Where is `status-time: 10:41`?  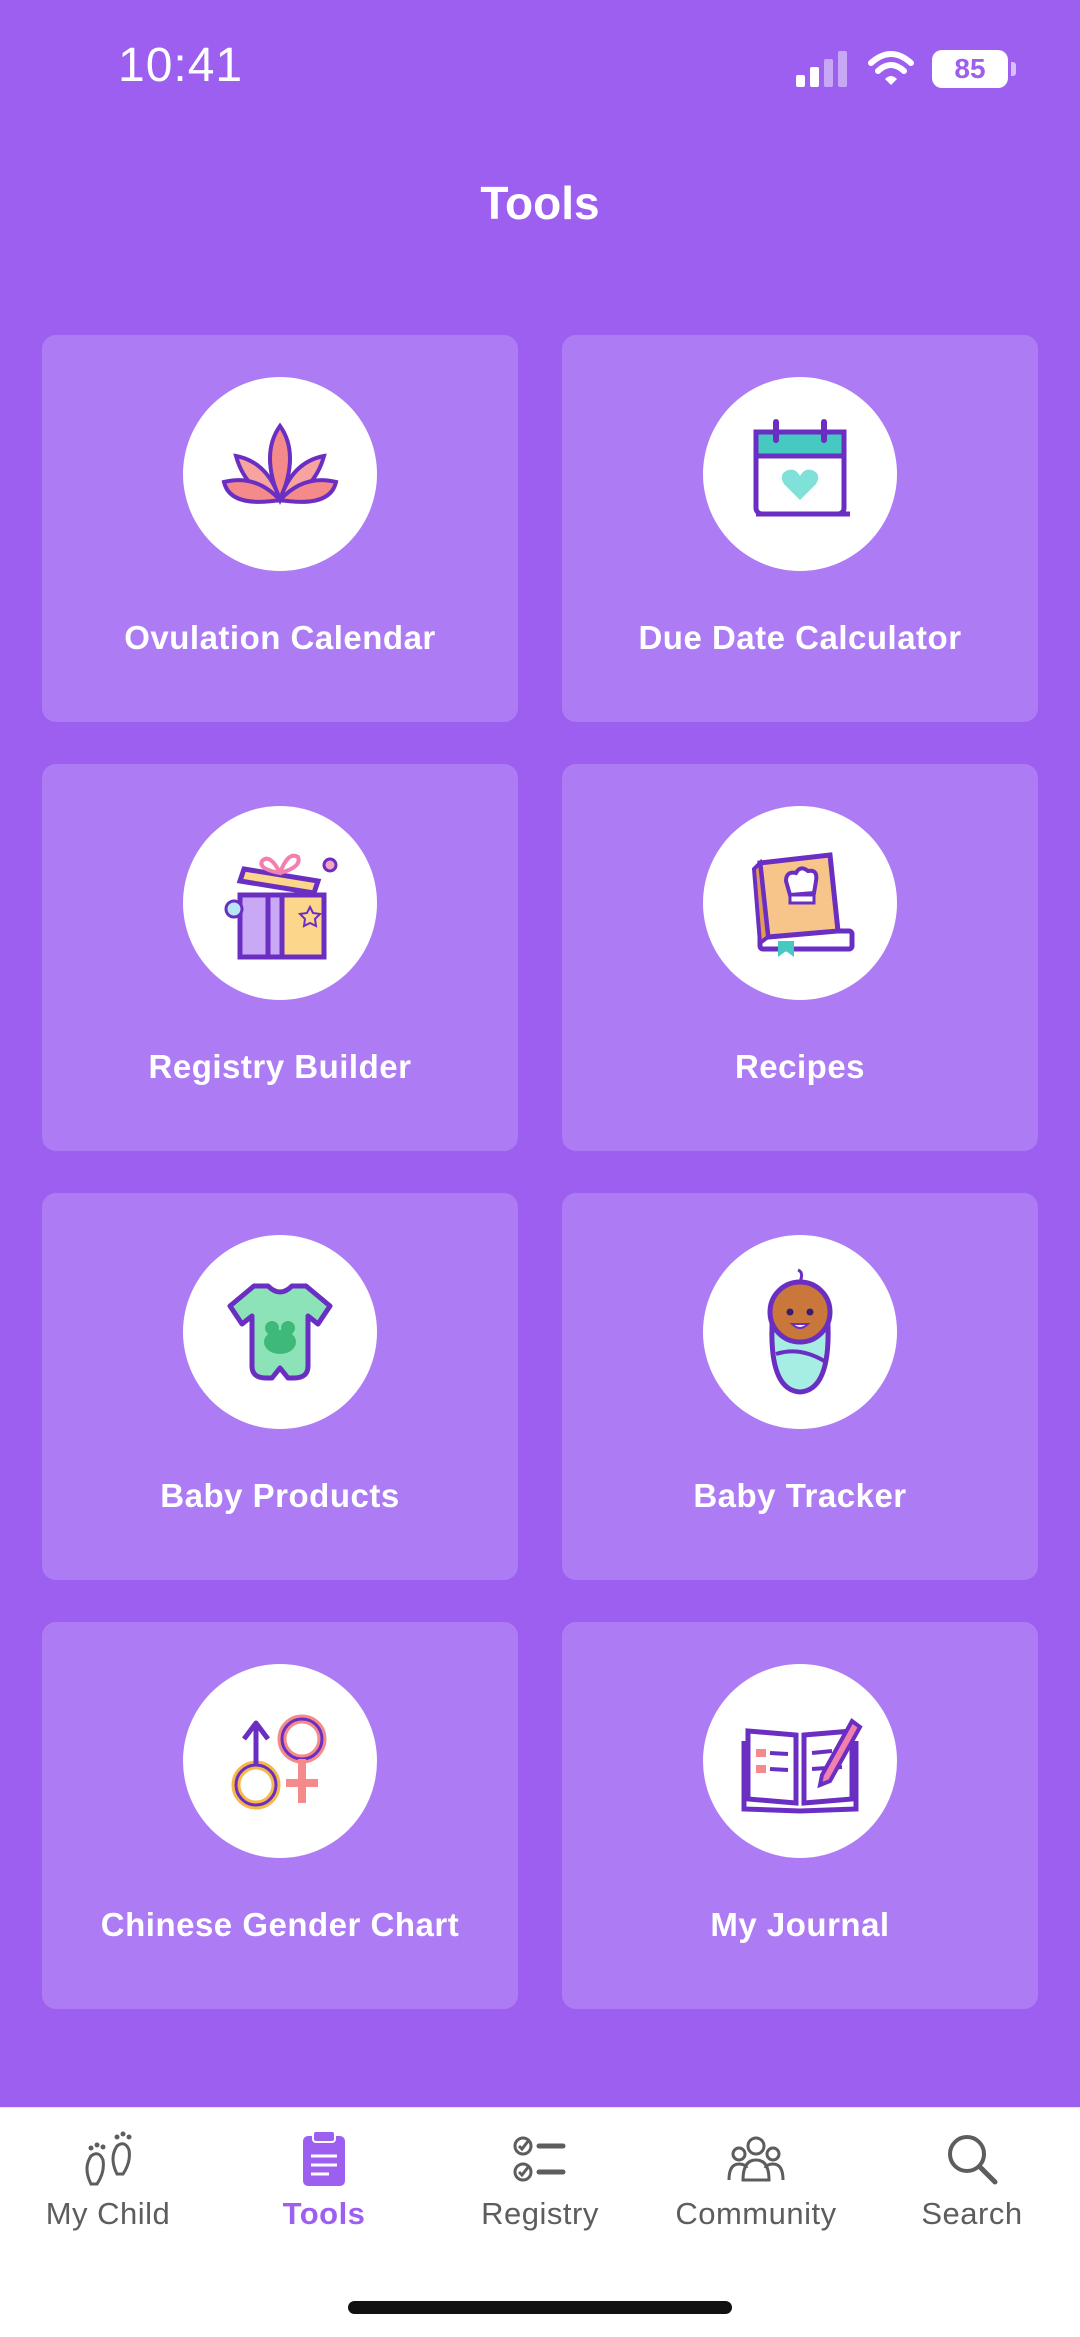 status-time: 10:41 is located at coordinates (181, 65).